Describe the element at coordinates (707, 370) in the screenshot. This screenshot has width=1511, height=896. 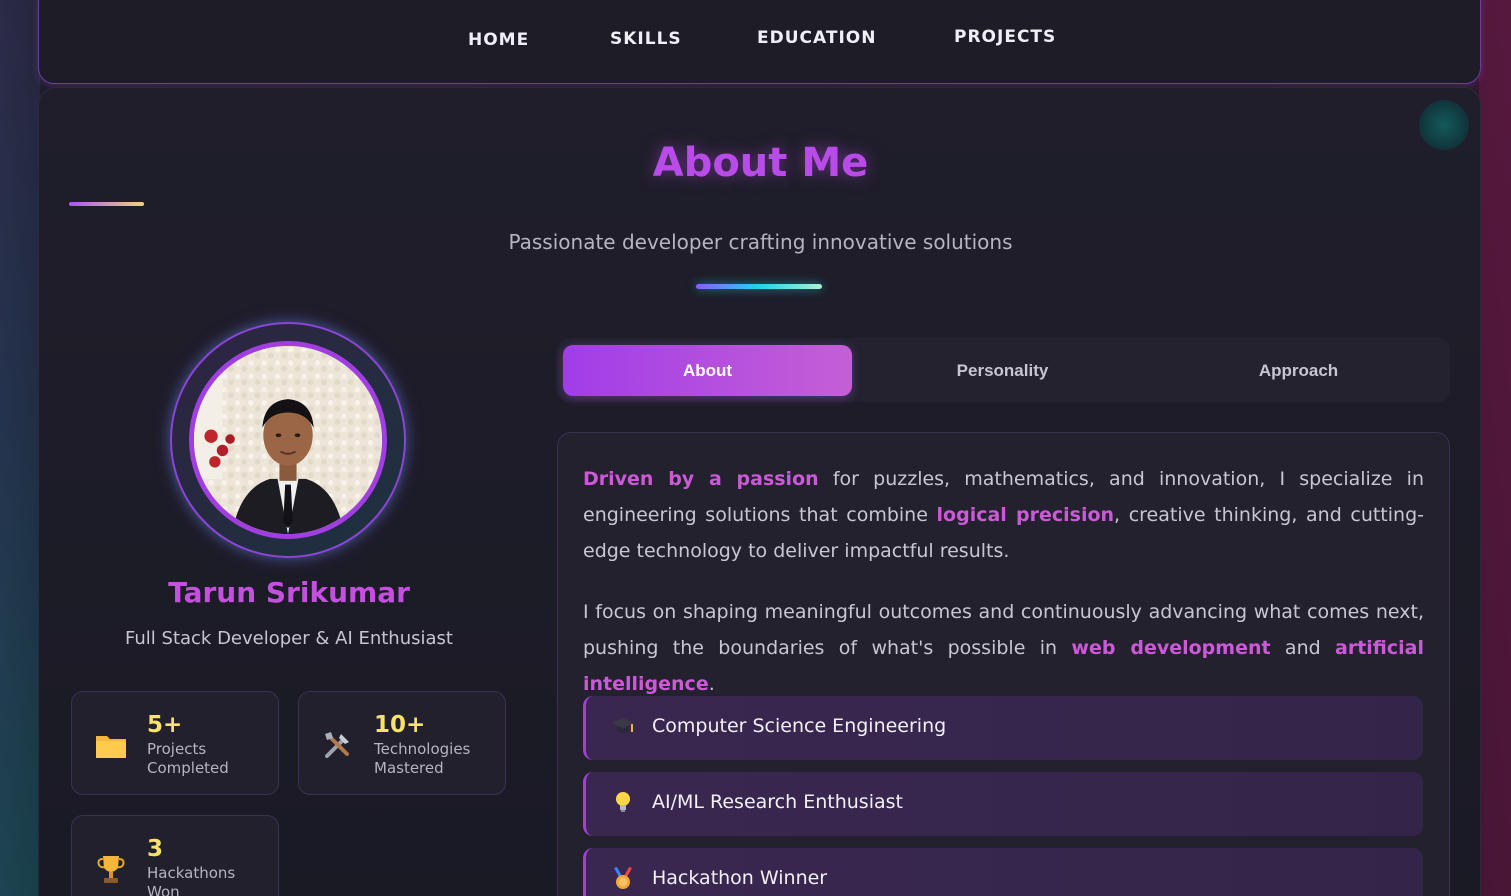
I see `tab-about: About` at that location.